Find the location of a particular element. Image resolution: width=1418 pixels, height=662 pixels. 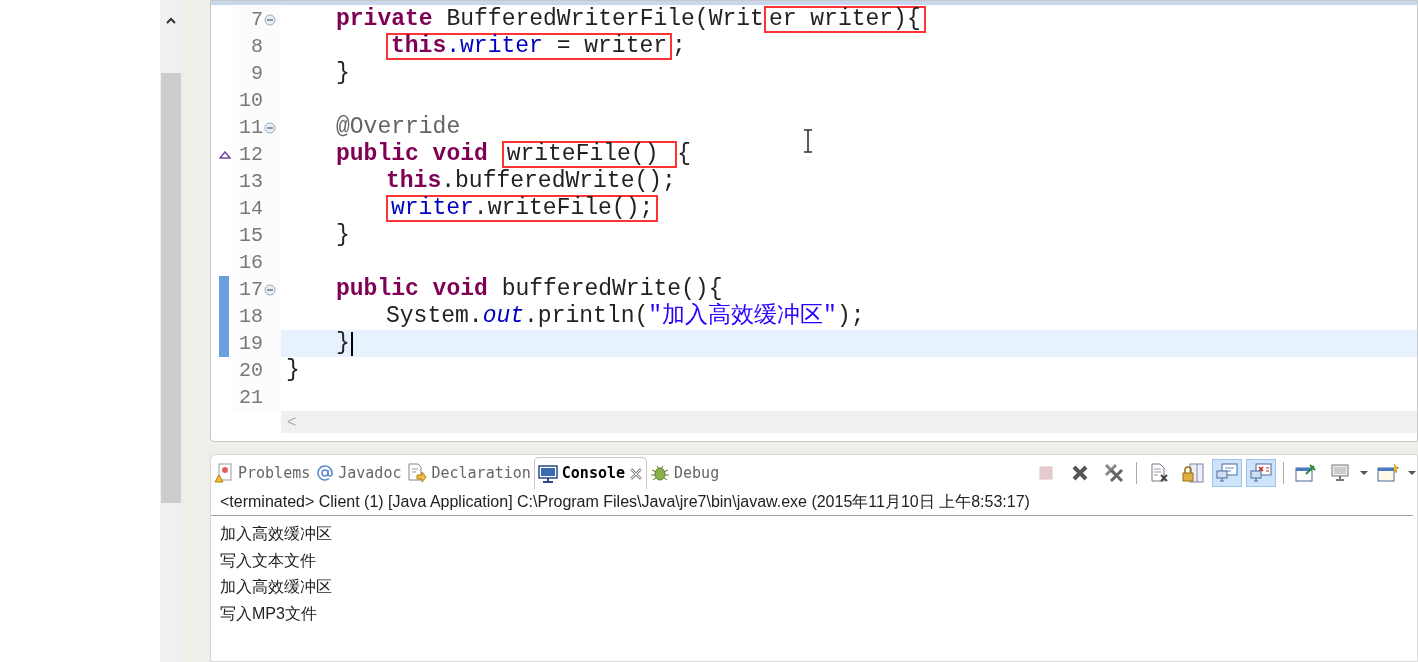

code-line: public void writeFile() { is located at coordinates (514, 154).